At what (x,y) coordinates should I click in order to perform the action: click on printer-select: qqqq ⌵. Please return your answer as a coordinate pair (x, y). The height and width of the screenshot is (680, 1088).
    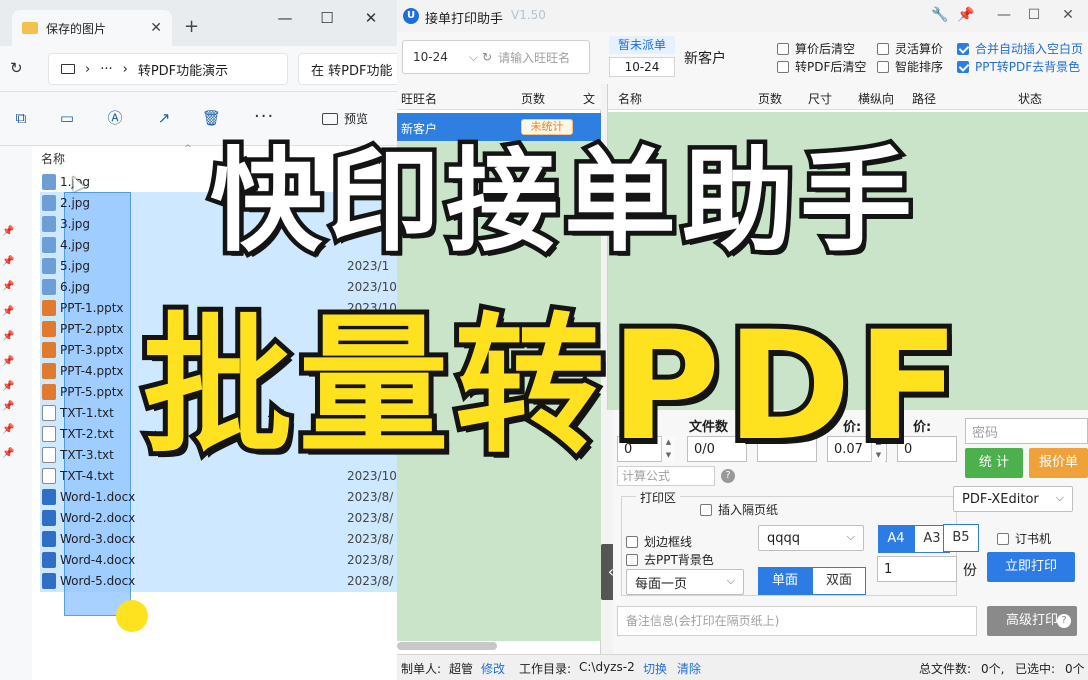
    Looking at the image, I should click on (811, 538).